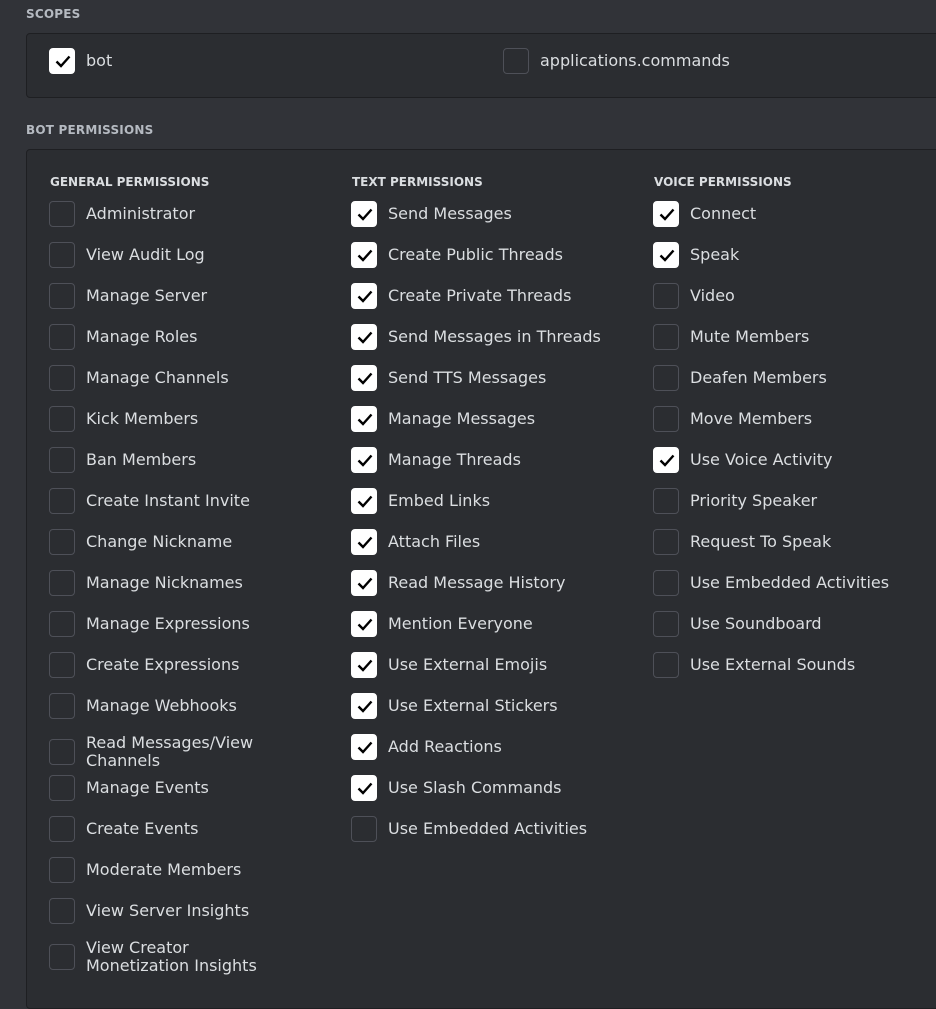 This screenshot has width=936, height=1009. What do you see at coordinates (732, 419) in the screenshot?
I see `permission-checkbox-move-members: Move Members` at bounding box center [732, 419].